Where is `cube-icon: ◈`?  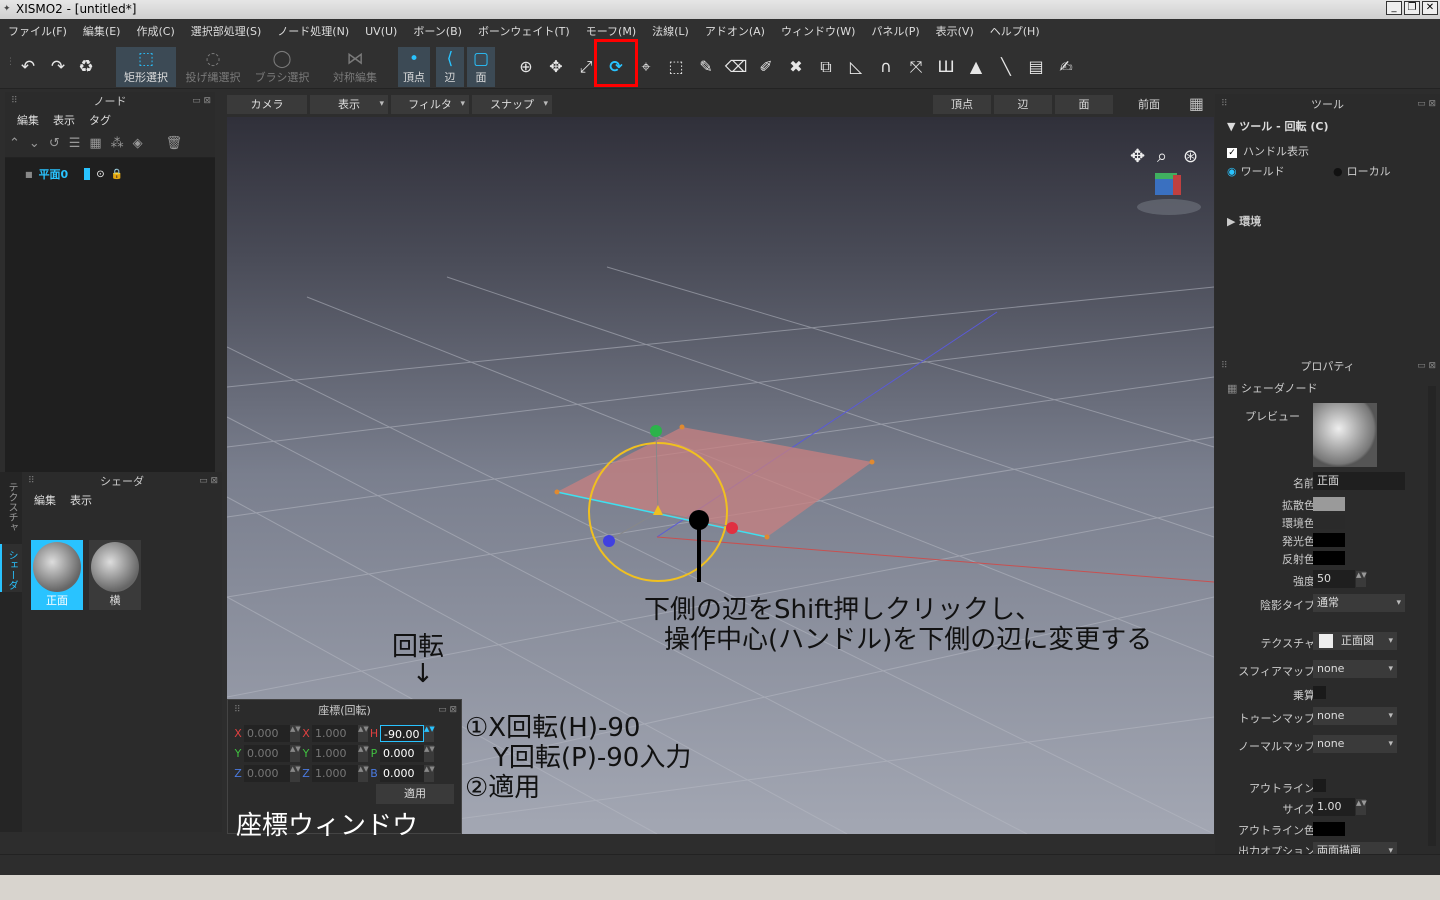 cube-icon: ◈ is located at coordinates (138, 143).